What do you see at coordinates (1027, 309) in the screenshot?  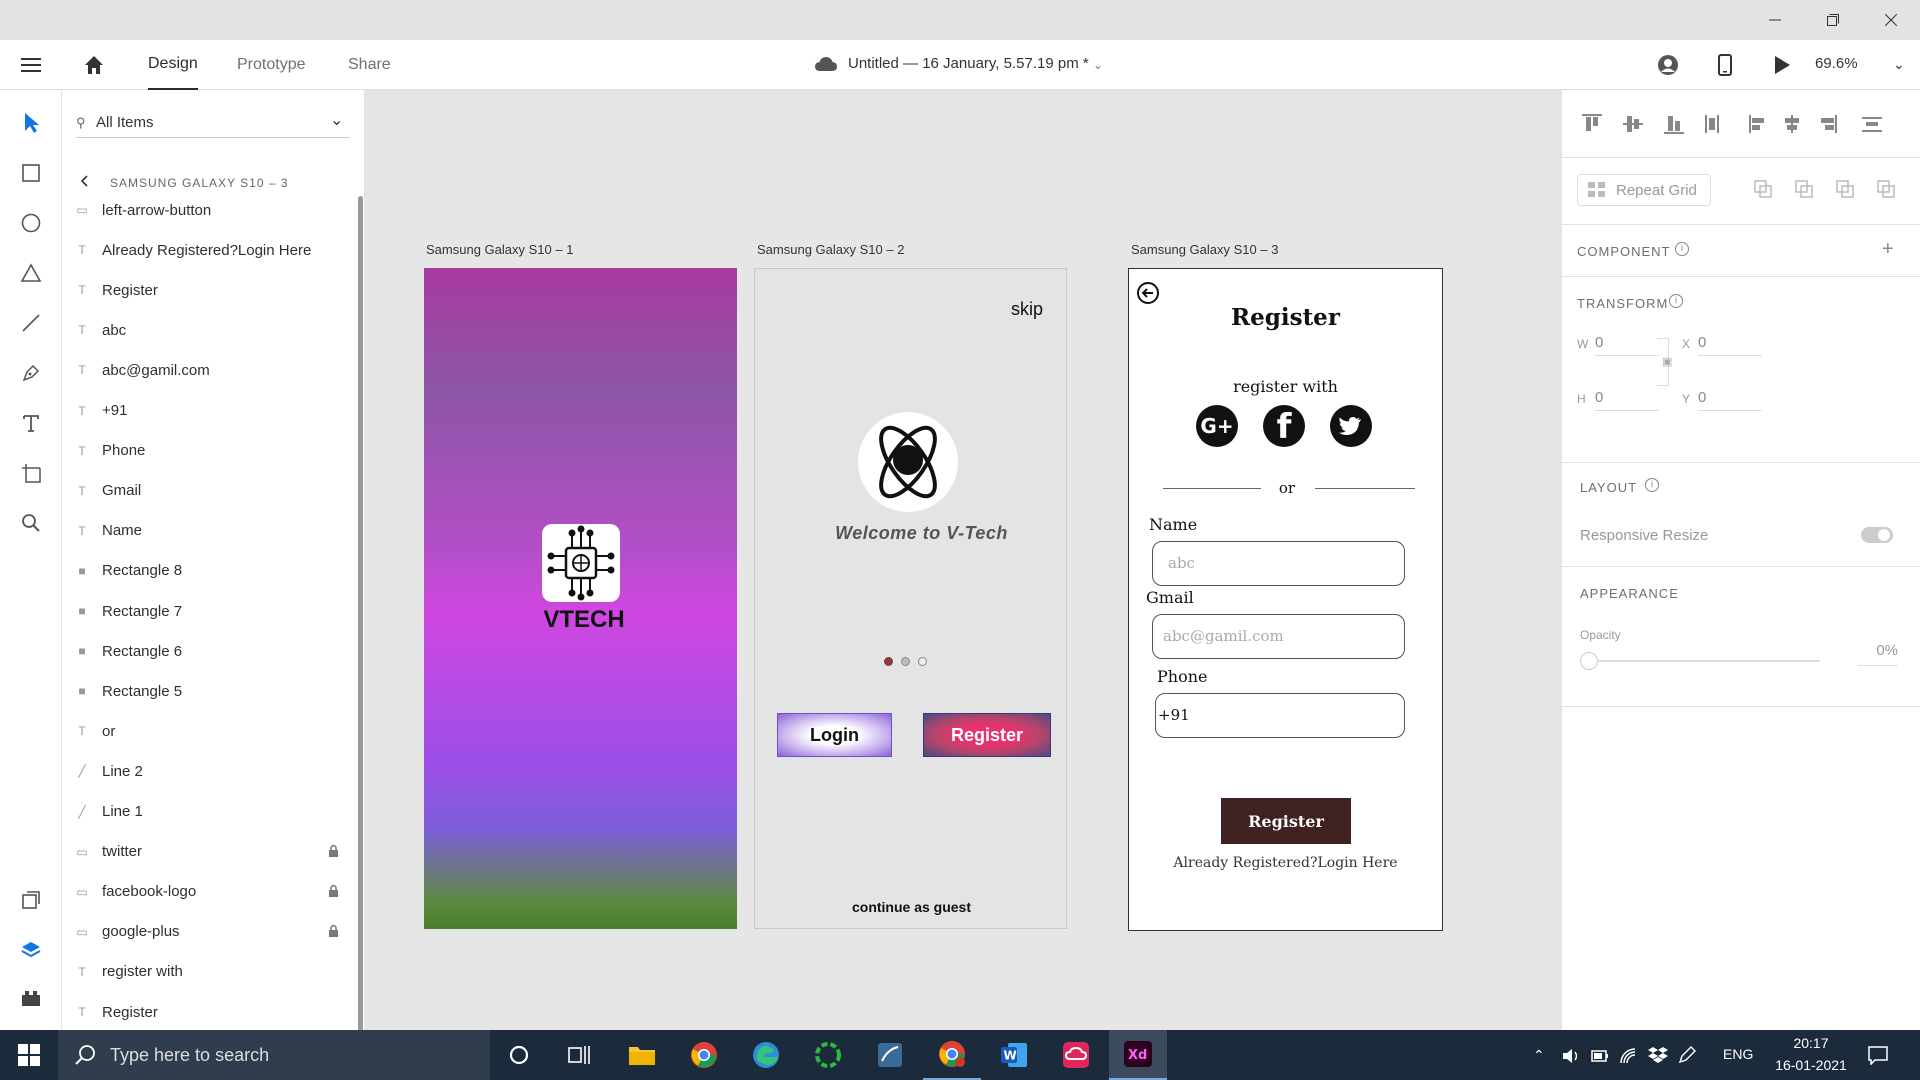 I see `skip-link: skip` at bounding box center [1027, 309].